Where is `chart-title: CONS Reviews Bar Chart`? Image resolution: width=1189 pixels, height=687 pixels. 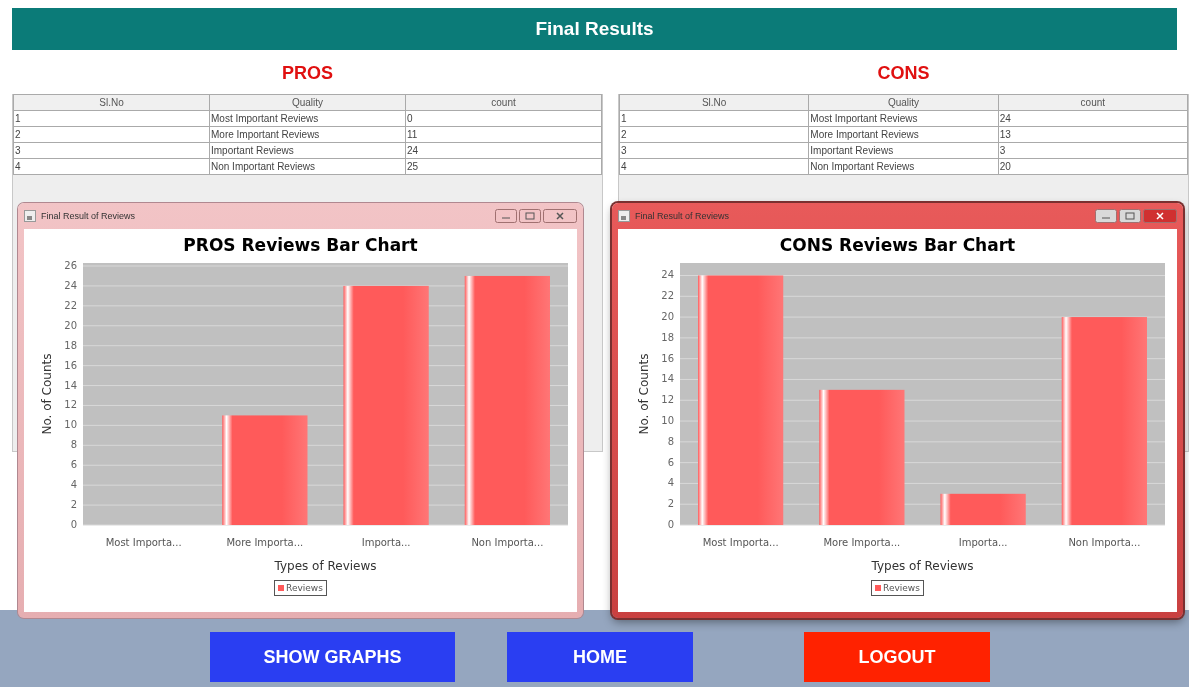 chart-title: CONS Reviews Bar Chart is located at coordinates (897, 245).